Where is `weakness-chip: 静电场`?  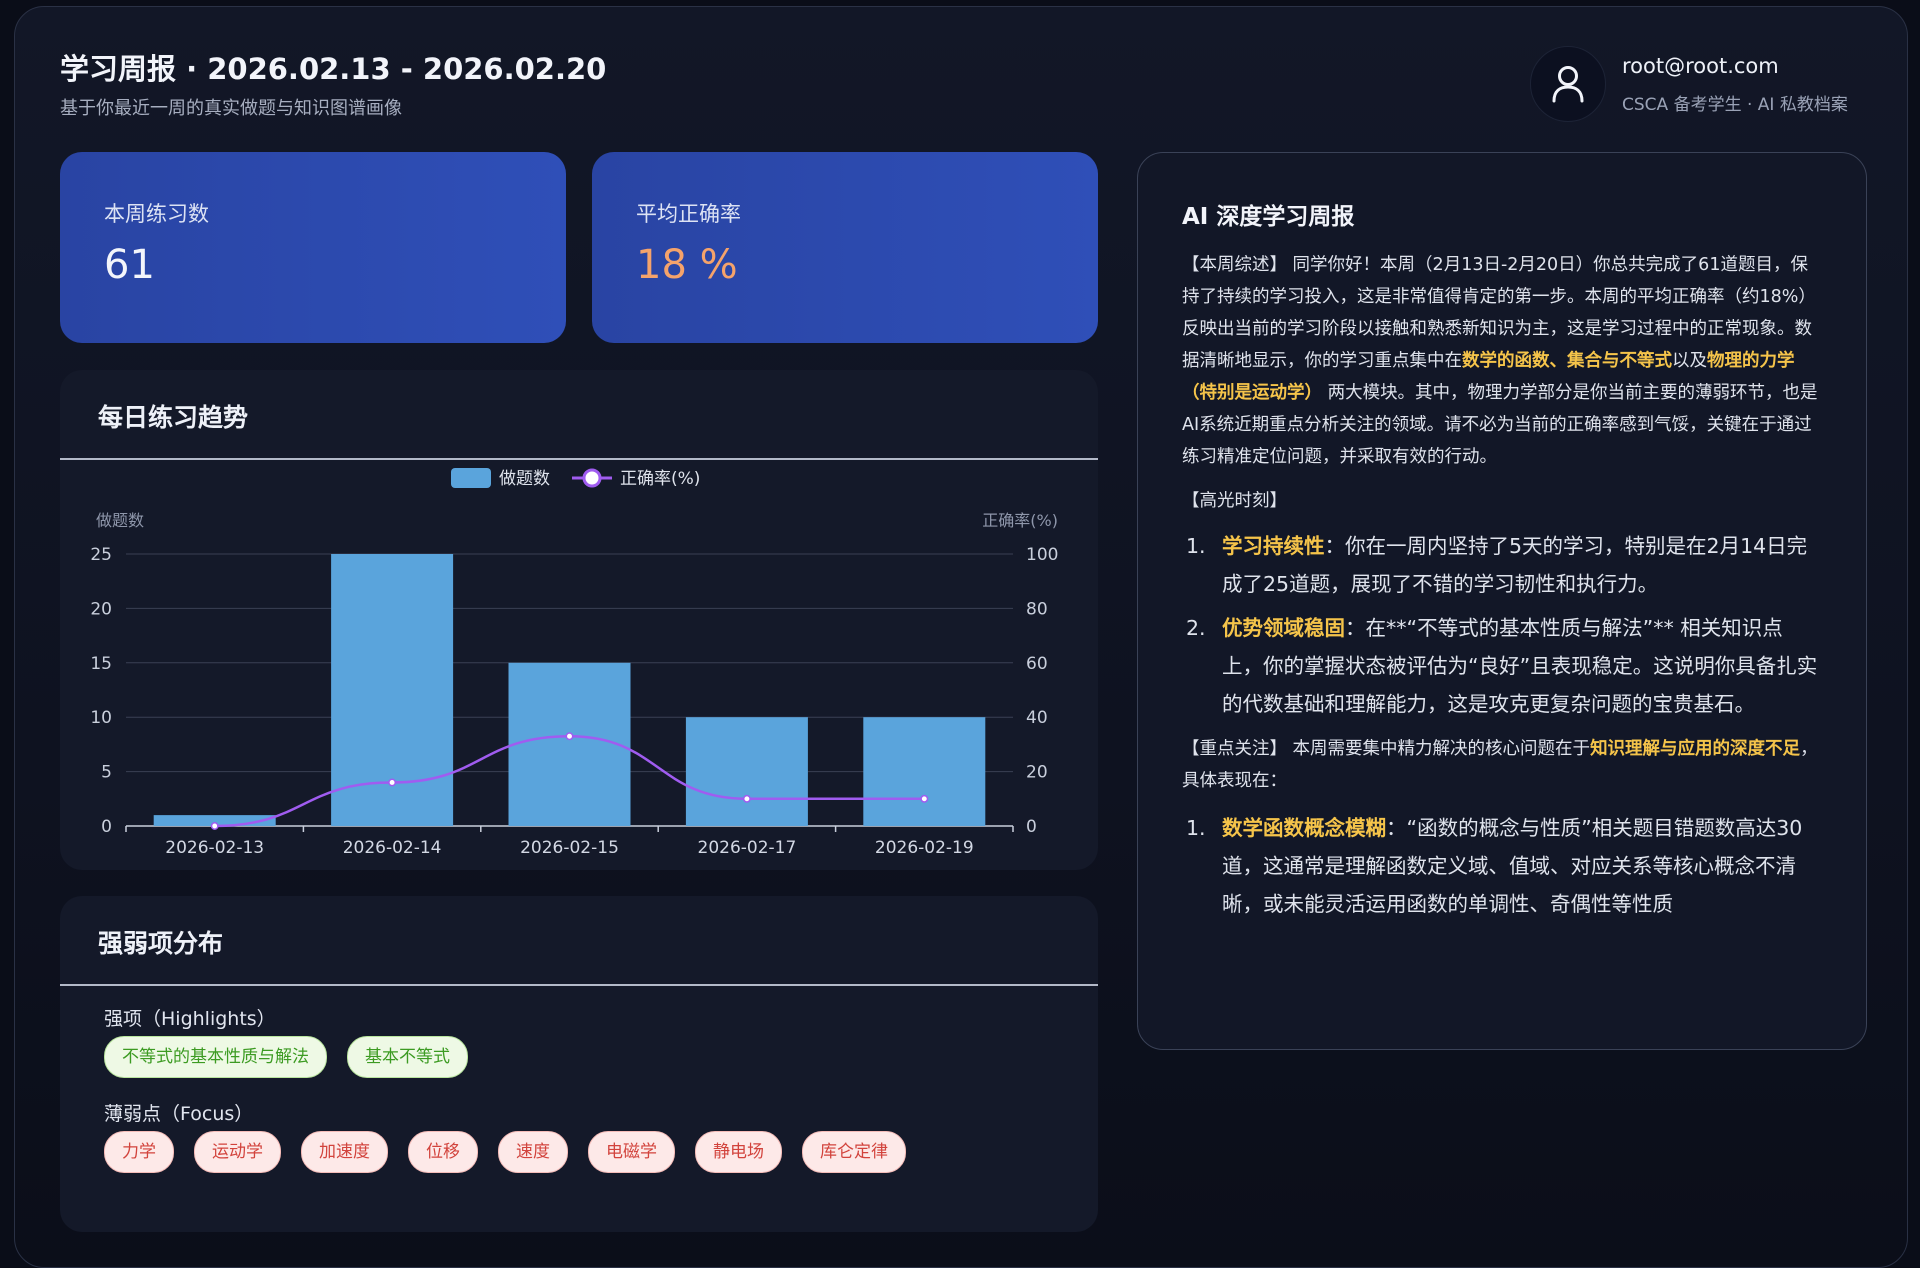
weakness-chip: 静电场 is located at coordinates (738, 1152).